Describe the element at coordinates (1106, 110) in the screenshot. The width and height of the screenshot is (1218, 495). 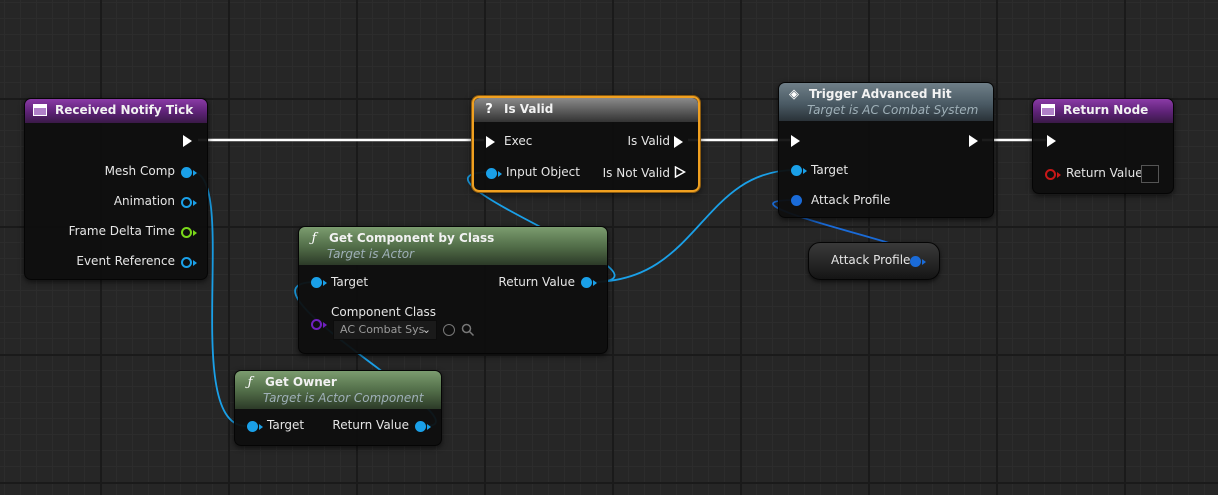
I see `node-title: Return Node` at that location.